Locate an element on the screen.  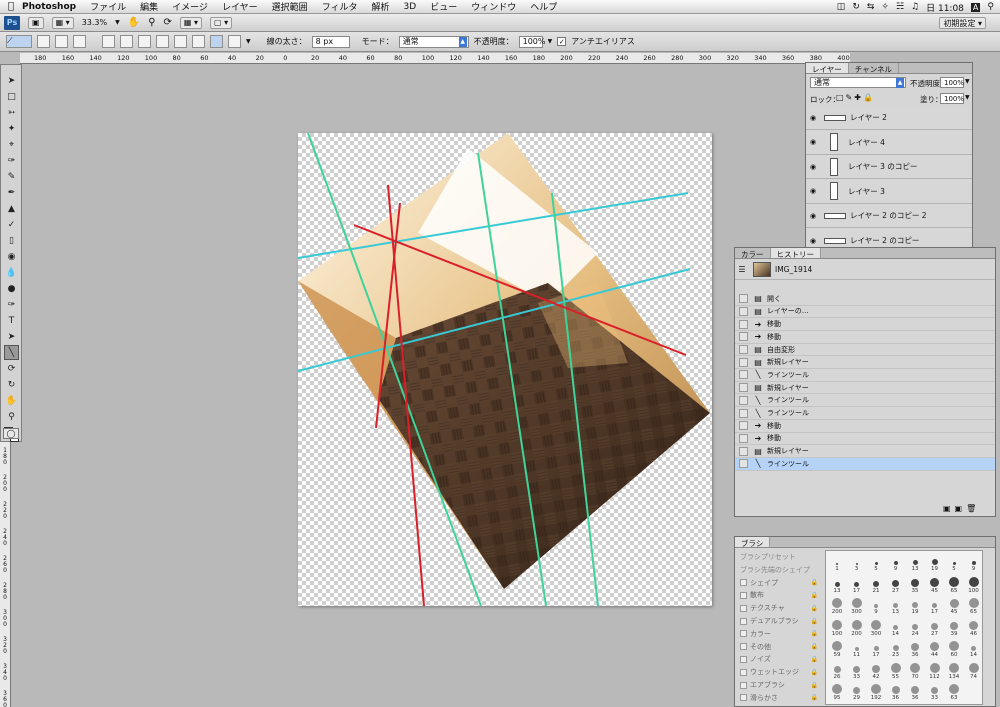
history-step: ▤ 開く is located at coordinates (865, 299).